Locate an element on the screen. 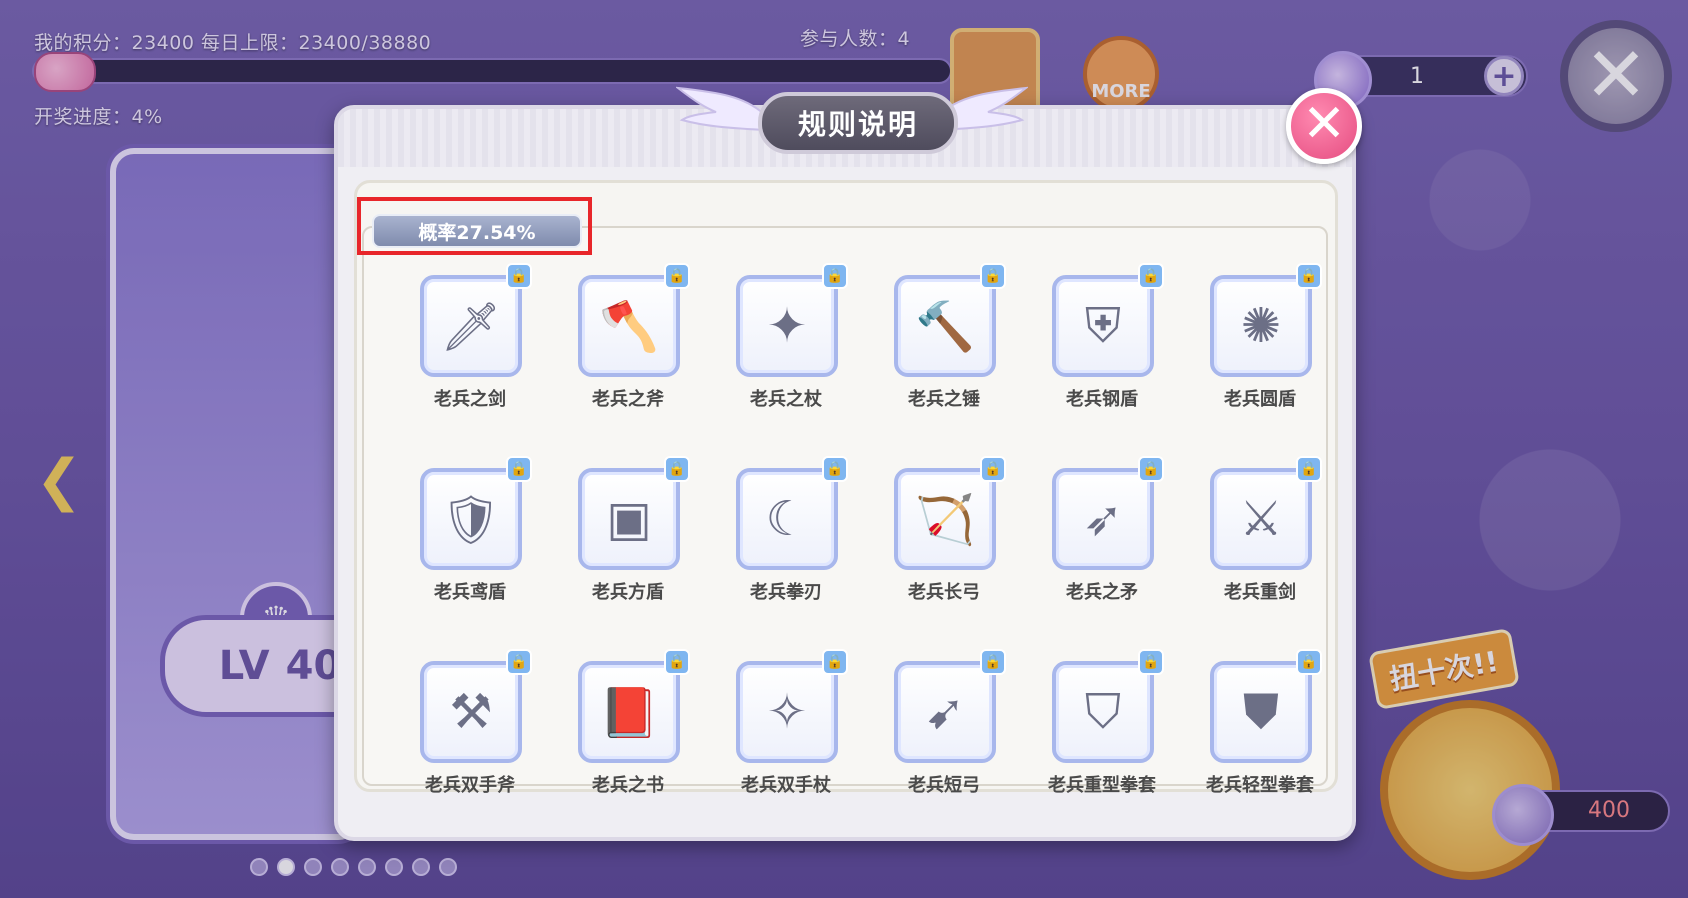 This screenshot has width=1688, height=898. item-name: 老兵方盾 is located at coordinates (628, 592).